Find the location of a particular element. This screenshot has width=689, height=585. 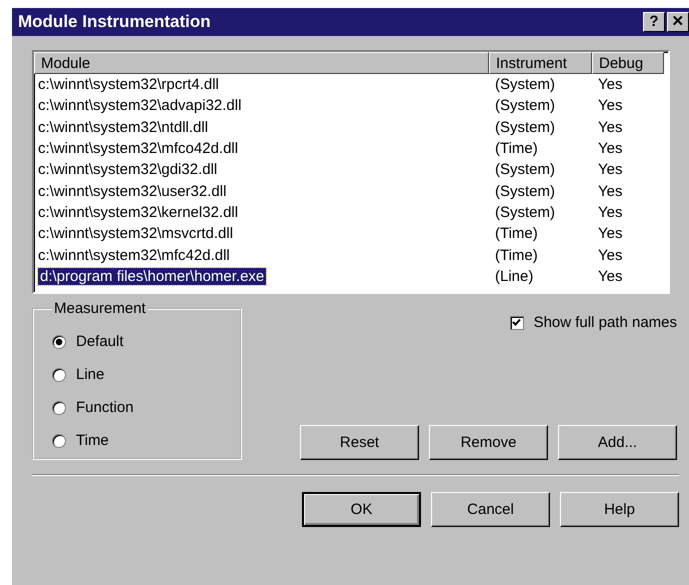

radio-label: Time is located at coordinates (92, 440).